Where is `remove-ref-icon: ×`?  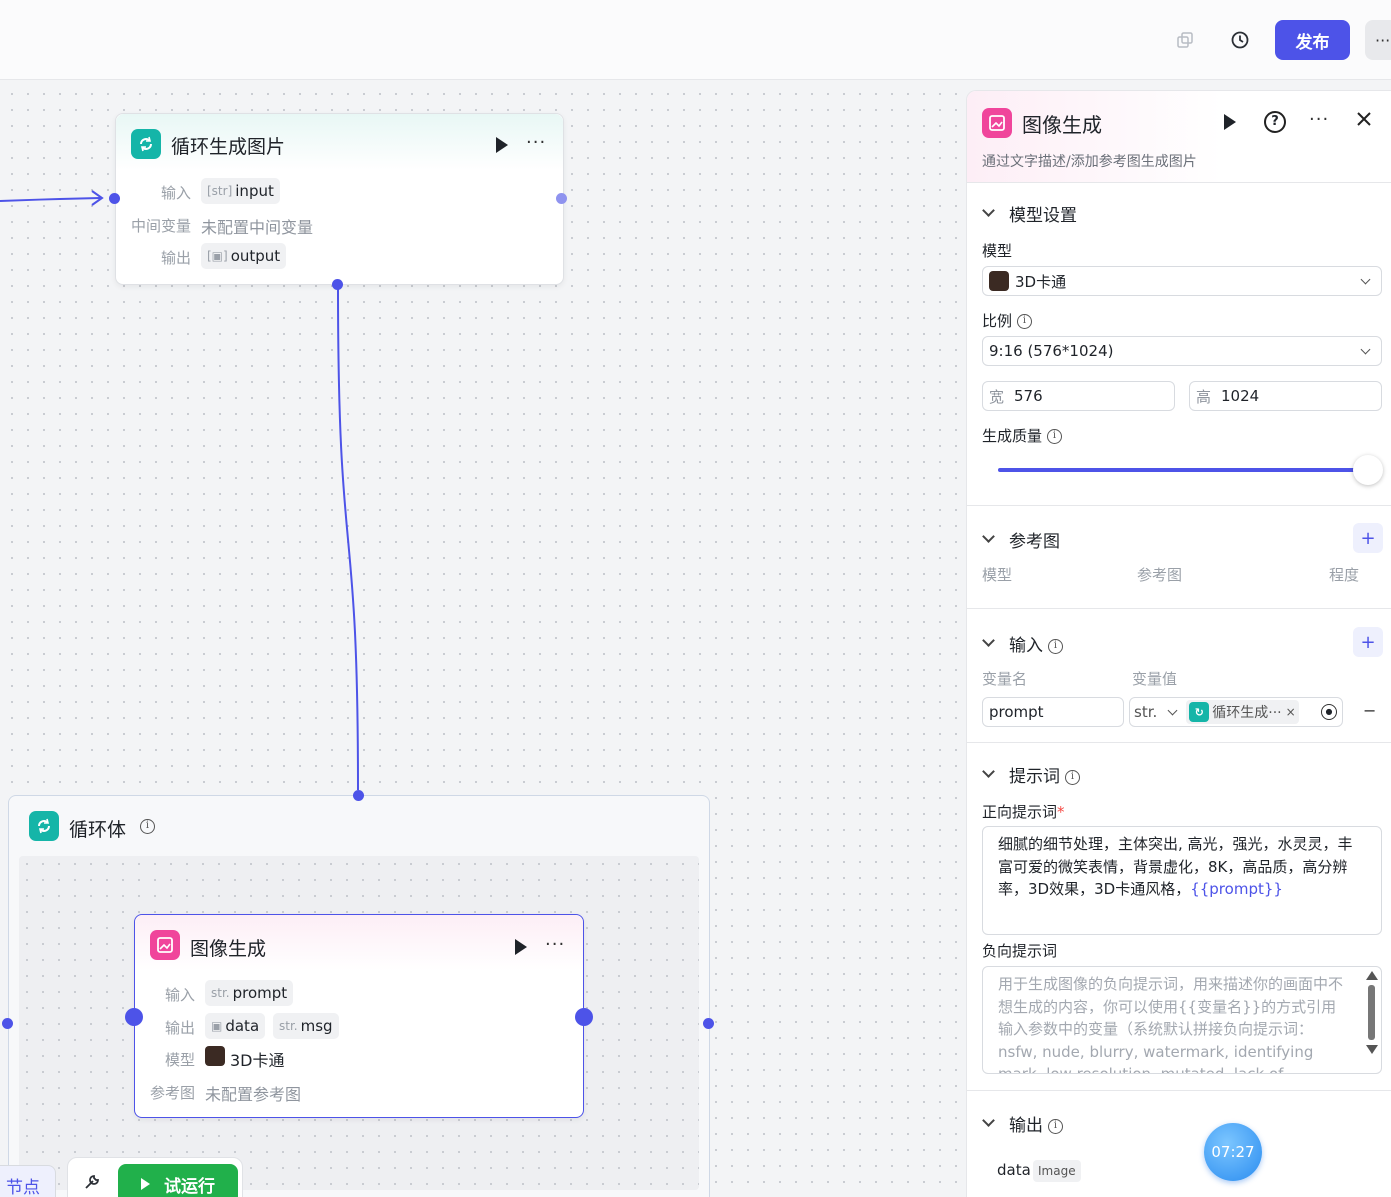
remove-ref-icon: × is located at coordinates (1291, 712).